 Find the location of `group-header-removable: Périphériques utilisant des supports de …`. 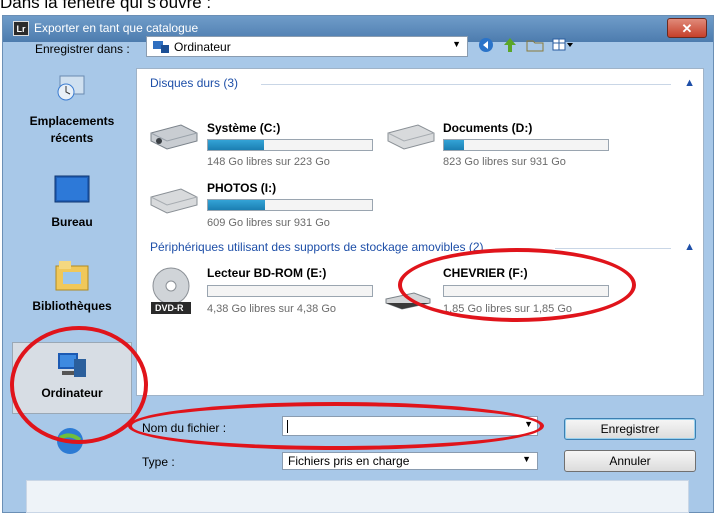

group-header-removable: Périphériques utilisant des supports de … is located at coordinates (317, 247).